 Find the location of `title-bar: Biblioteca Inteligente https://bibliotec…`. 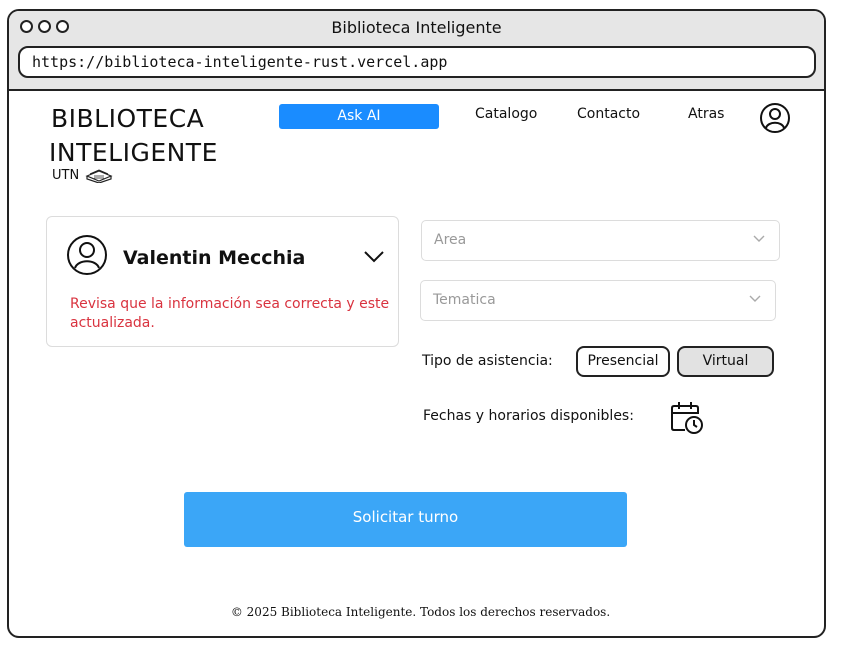

title-bar: Biblioteca Inteligente https://bibliotec… is located at coordinates (416, 51).